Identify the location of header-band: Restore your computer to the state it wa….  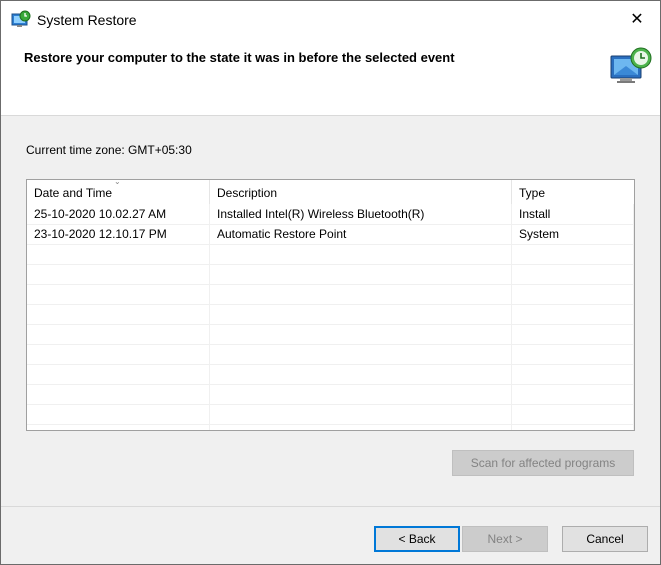
(330, 77).